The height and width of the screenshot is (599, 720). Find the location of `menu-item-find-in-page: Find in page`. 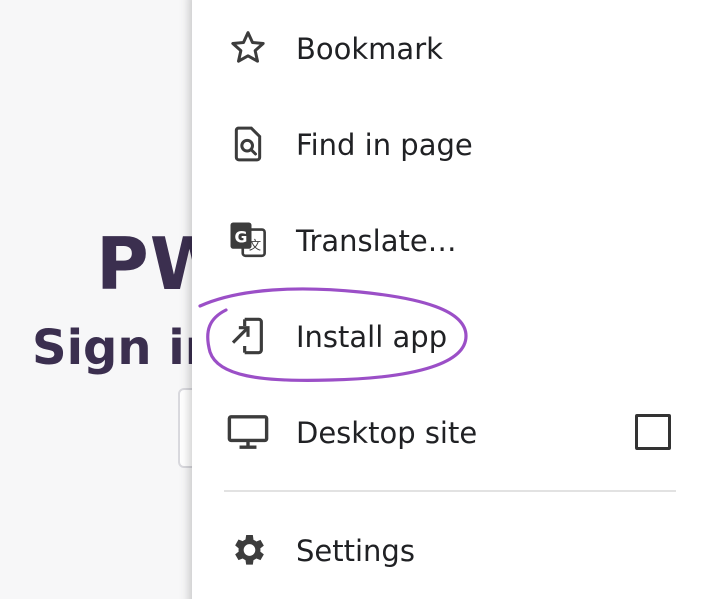

menu-item-find-in-page: Find in page is located at coordinates (456, 144).